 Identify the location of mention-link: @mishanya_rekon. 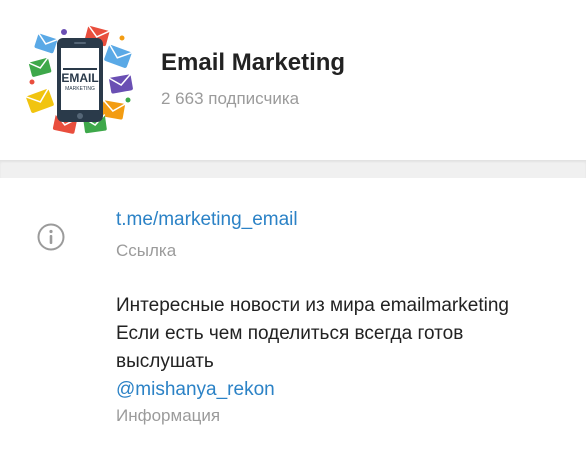
(346, 390).